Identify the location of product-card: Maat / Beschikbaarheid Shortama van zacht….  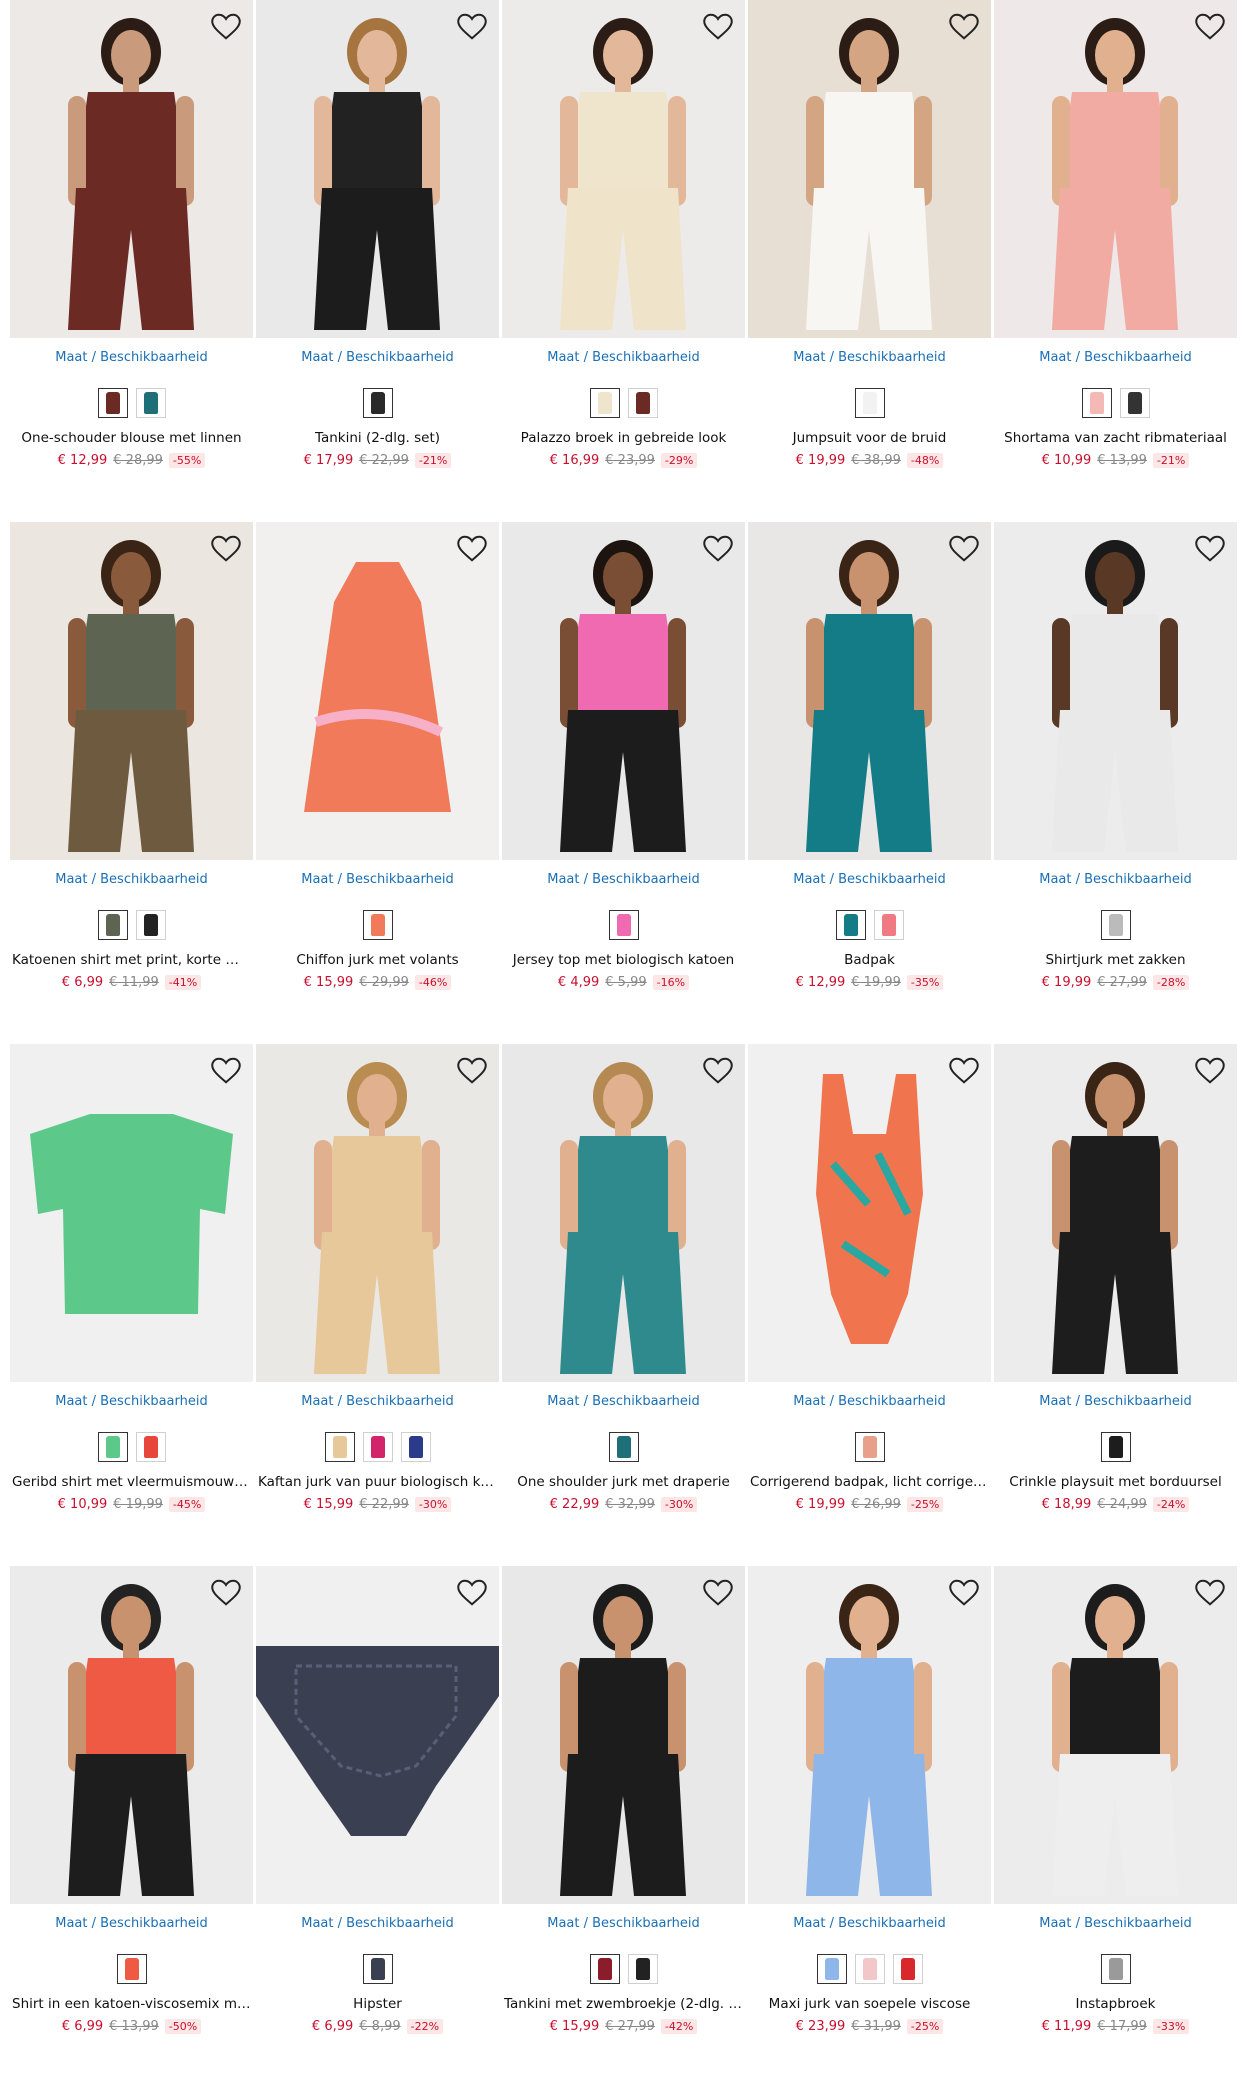
(1115, 261).